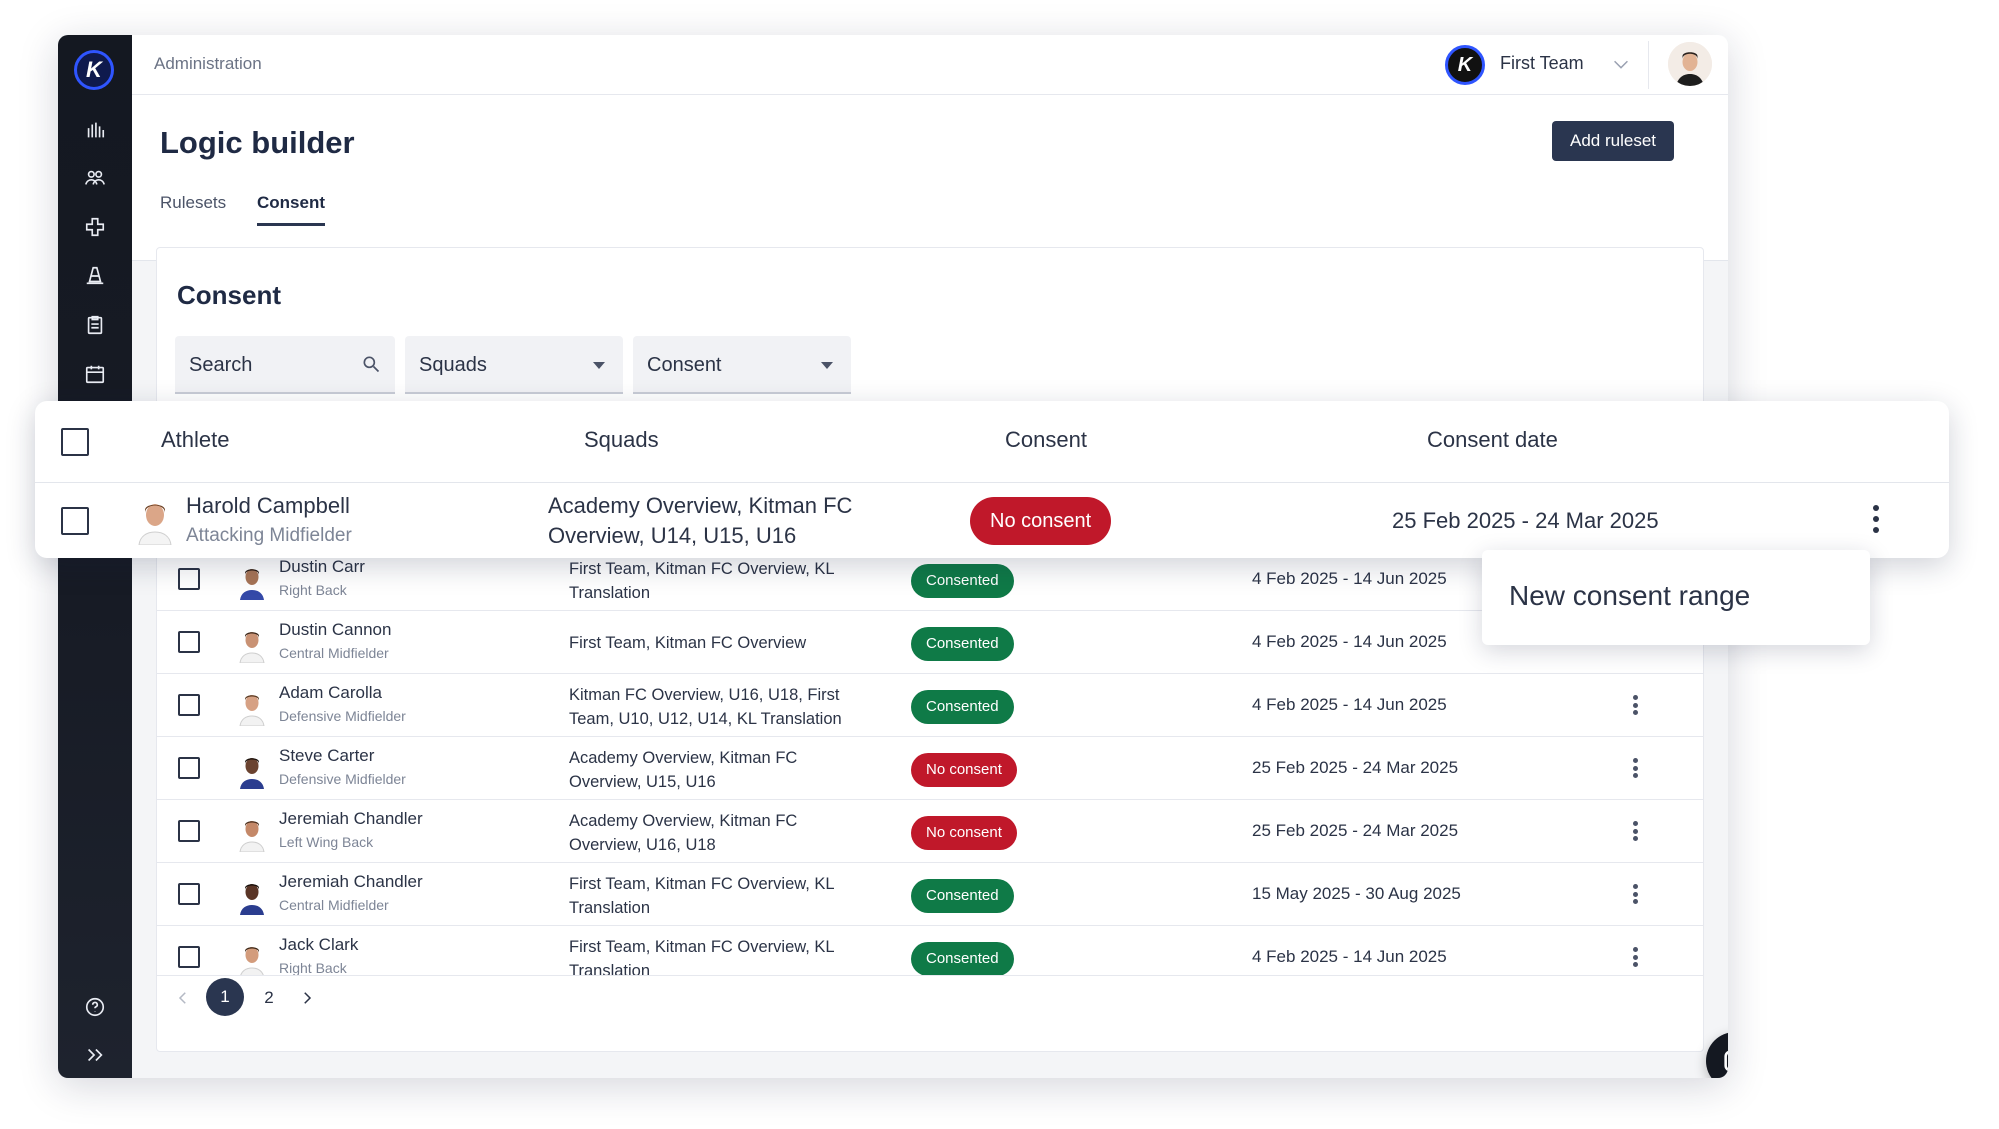 The height and width of the screenshot is (1129, 1999). I want to click on athlete-name: Steve Carter, so click(326, 756).